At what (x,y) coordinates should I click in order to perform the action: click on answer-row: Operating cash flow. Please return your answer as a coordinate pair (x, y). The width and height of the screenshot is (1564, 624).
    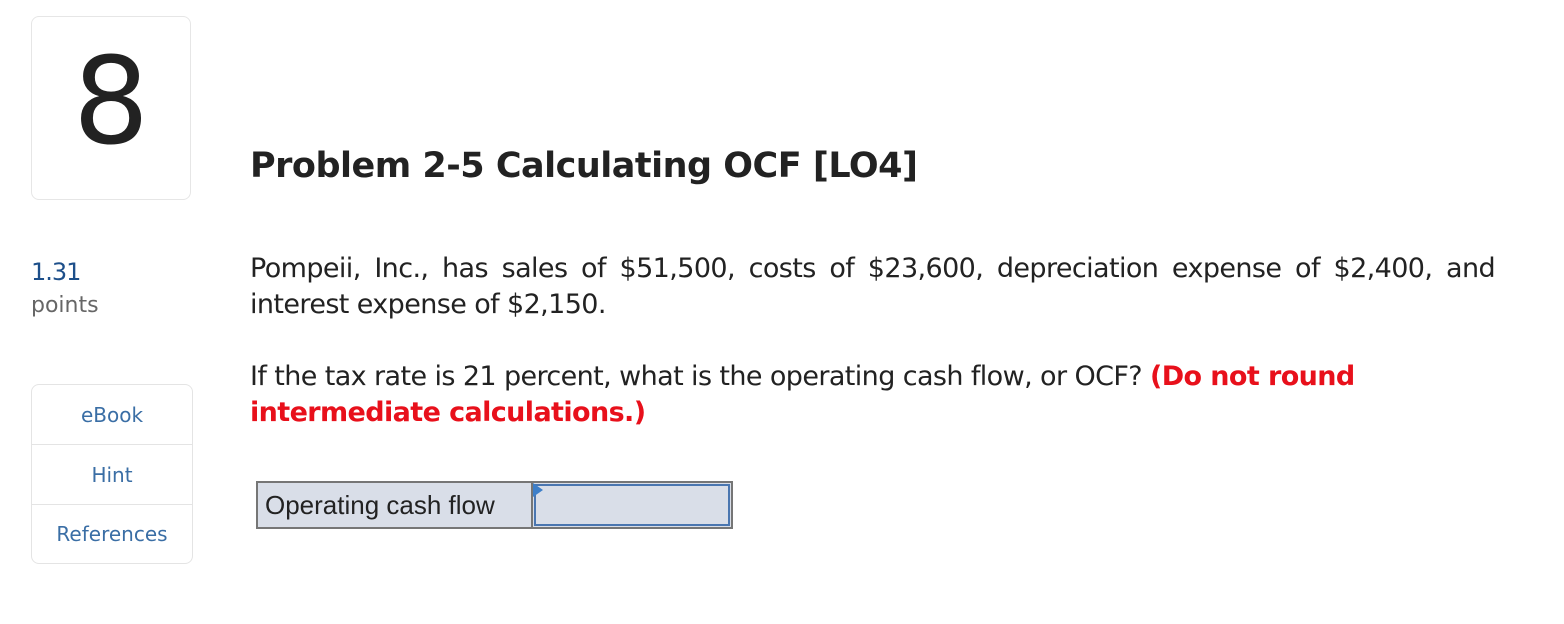
    Looking at the image, I should click on (494, 505).